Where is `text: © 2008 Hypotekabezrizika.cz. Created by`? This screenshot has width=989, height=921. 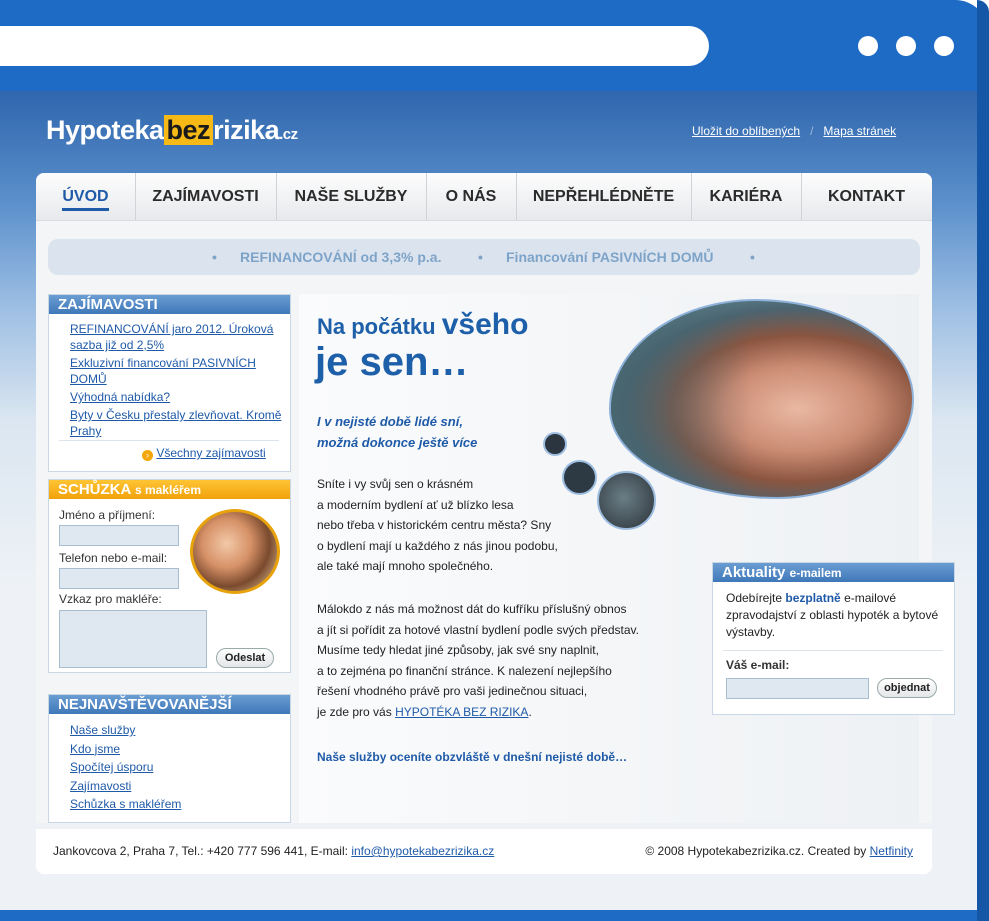 text: © 2008 Hypotekabezrizika.cz. Created by is located at coordinates (756, 851).